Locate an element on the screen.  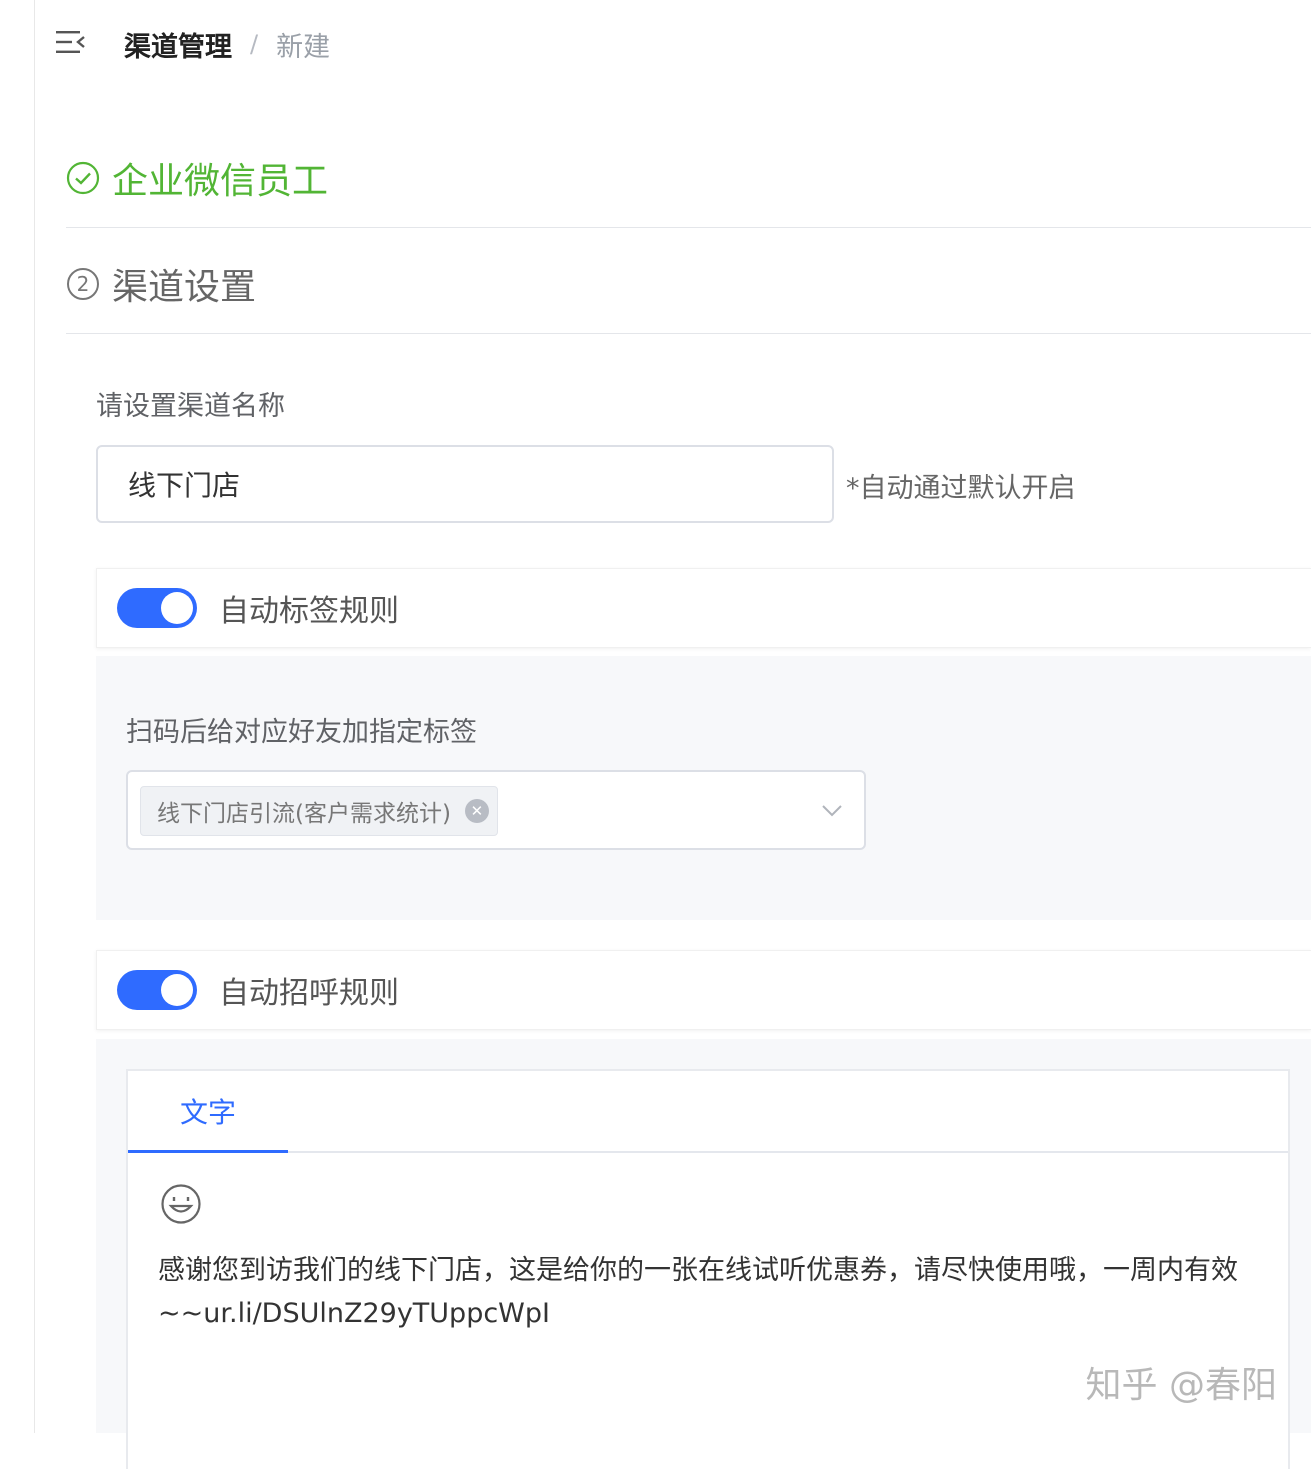
tag-field-label: 扫码后给对应好友加指定标签 is located at coordinates (301, 732).